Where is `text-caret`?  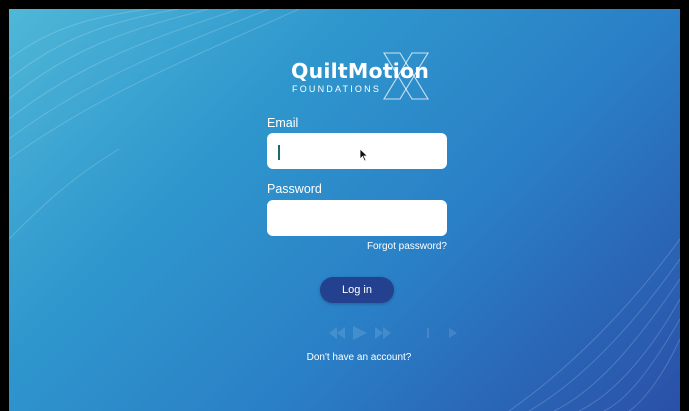 text-caret is located at coordinates (279, 152).